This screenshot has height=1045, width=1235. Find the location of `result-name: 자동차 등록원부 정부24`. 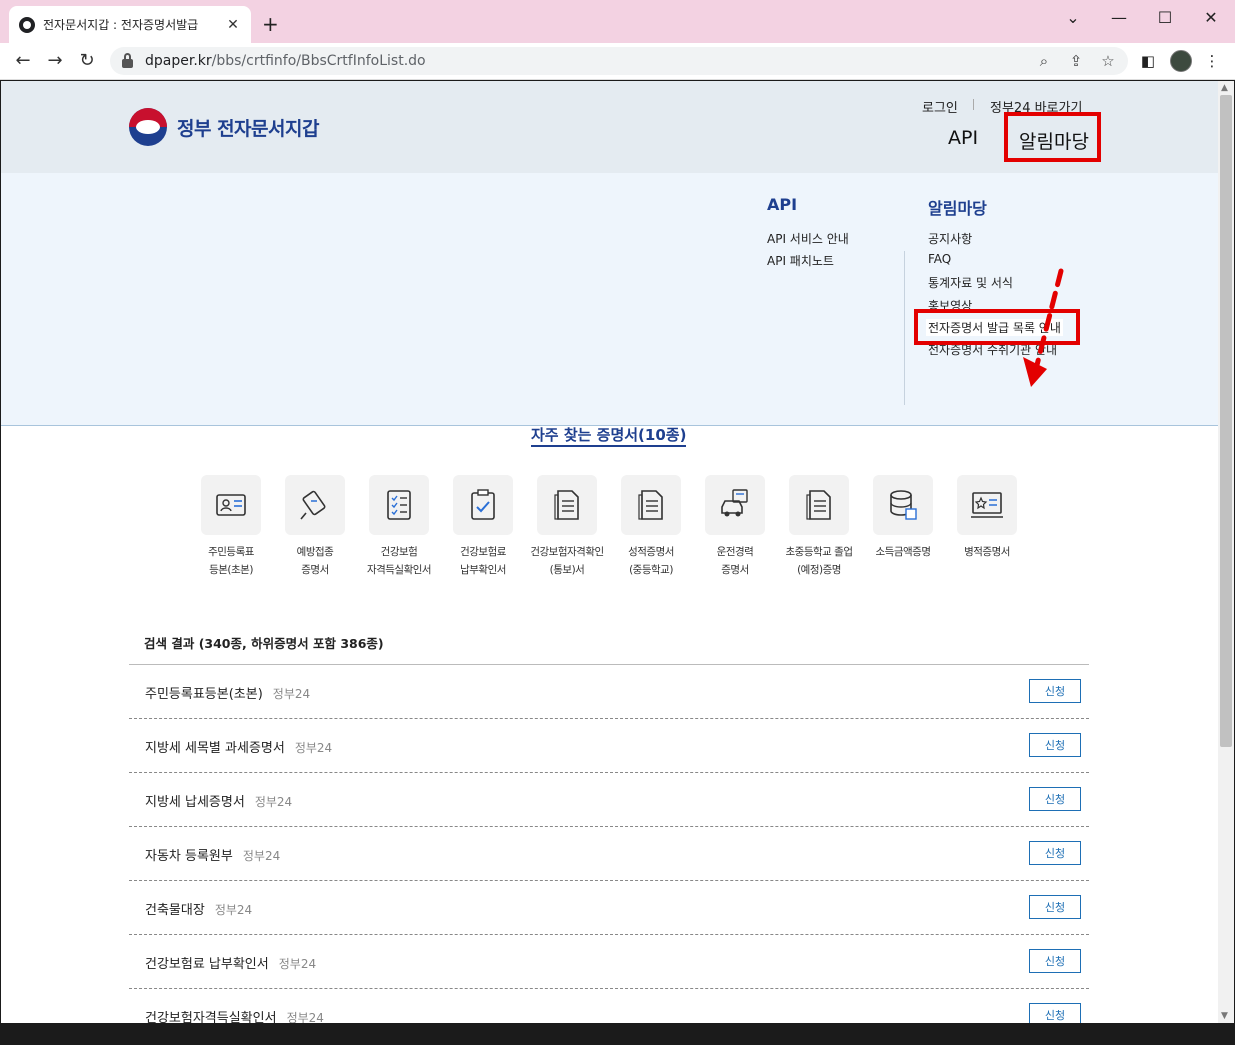

result-name: 자동차 등록원부 정부24 is located at coordinates (212, 854).